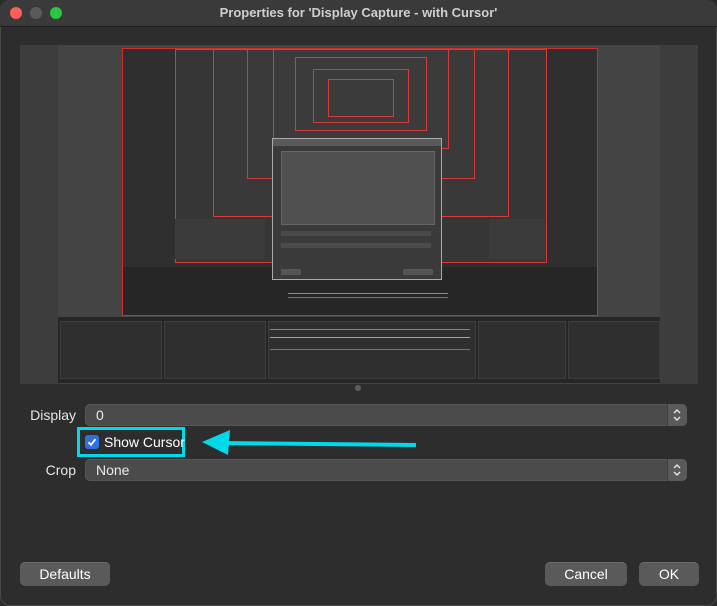 Image resolution: width=717 pixels, height=606 pixels. Describe the element at coordinates (309, 442) in the screenshot. I see `annotation-arrow-icon` at that location.